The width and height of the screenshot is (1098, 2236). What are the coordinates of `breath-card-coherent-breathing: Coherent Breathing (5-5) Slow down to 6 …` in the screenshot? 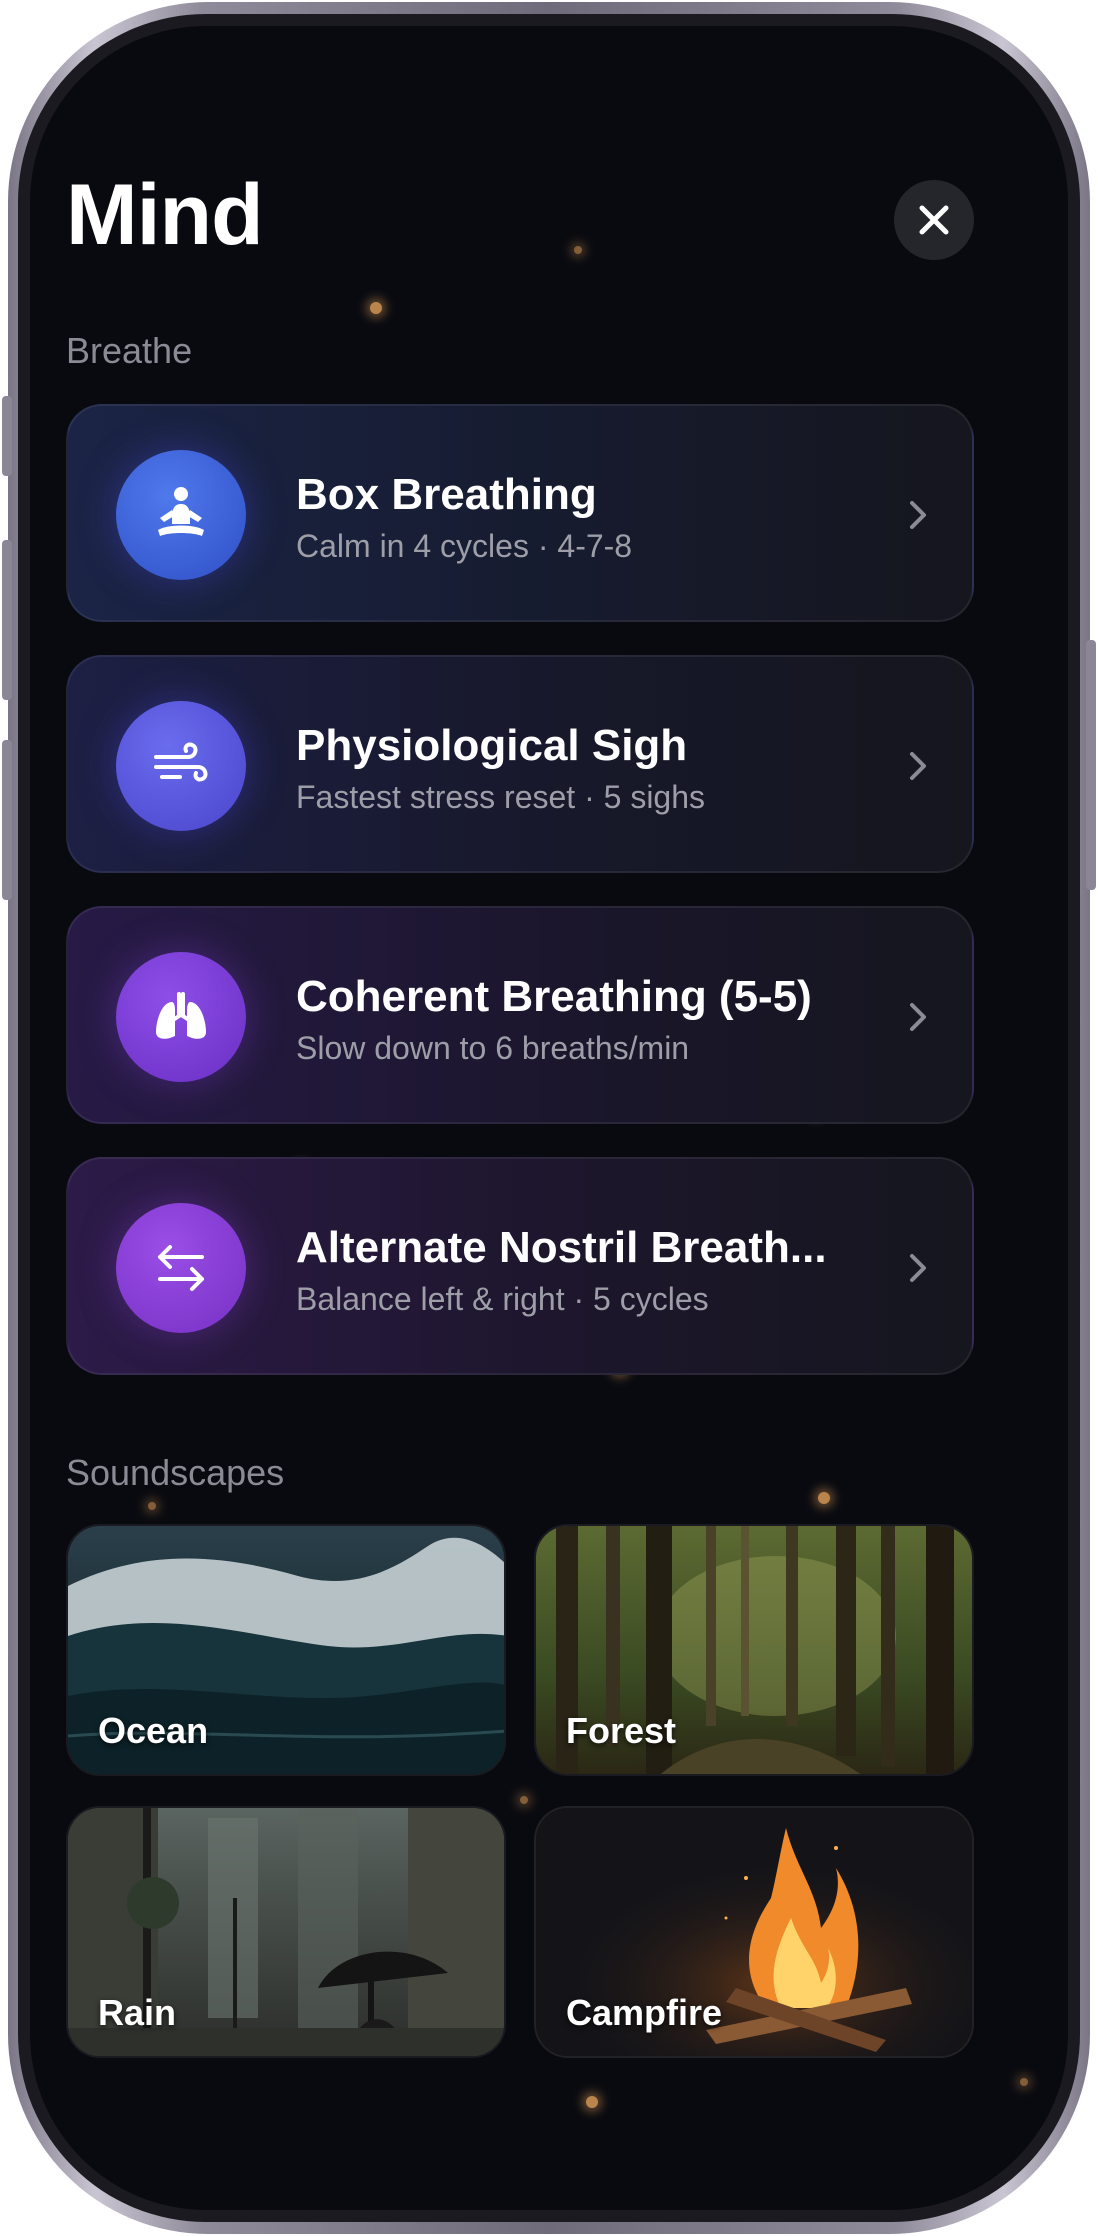 It's located at (520, 1015).